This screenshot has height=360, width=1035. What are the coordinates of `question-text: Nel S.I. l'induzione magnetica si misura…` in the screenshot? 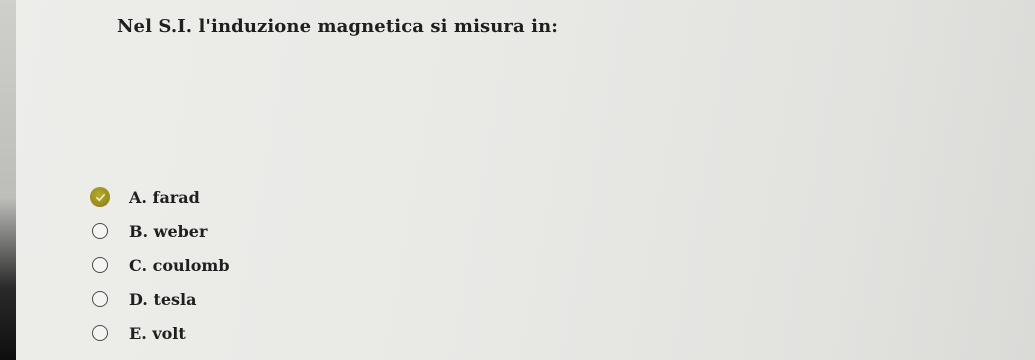 It's located at (338, 26).